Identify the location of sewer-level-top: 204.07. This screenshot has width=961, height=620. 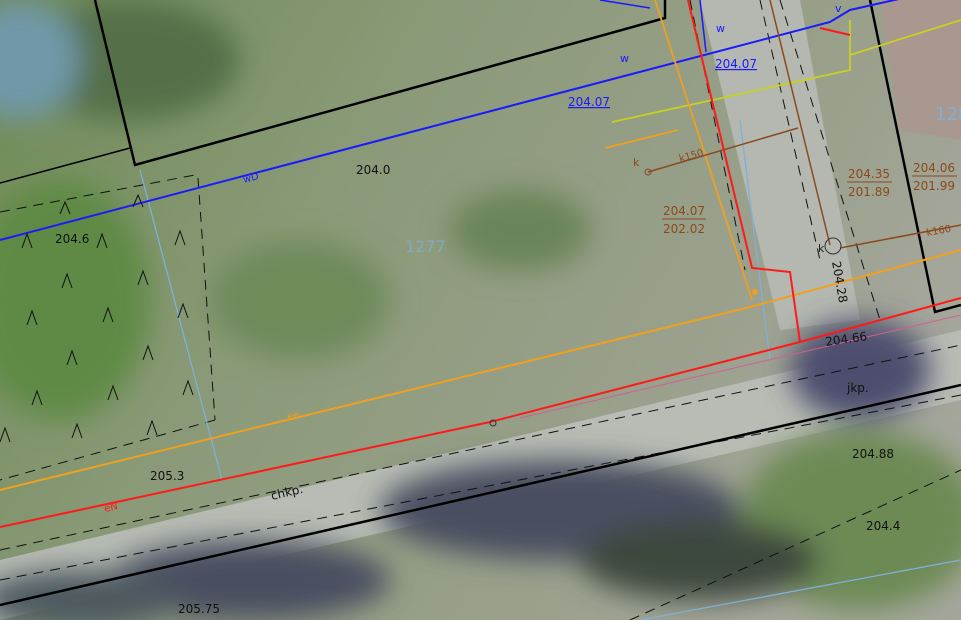
(684, 211).